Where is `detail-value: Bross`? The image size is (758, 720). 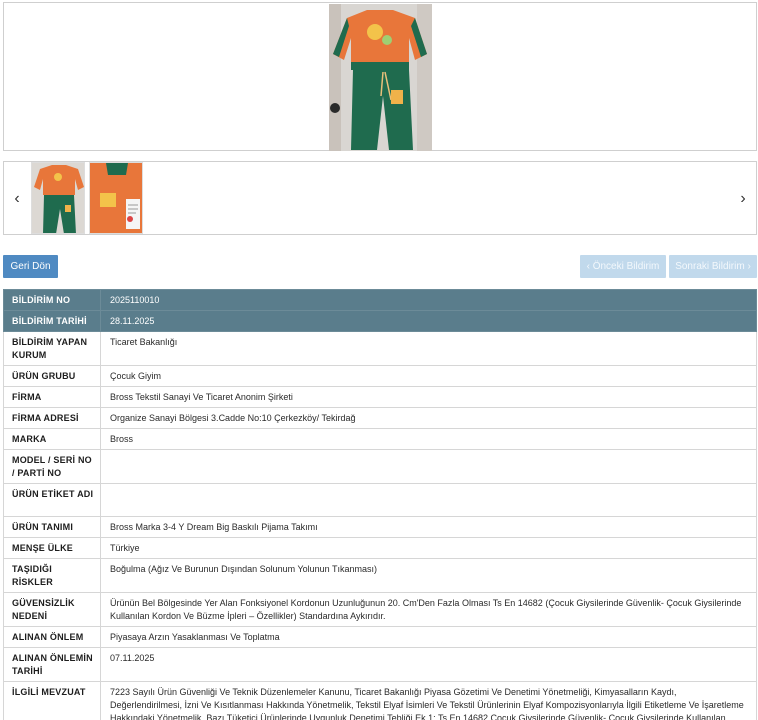
detail-value: Bross is located at coordinates (428, 439).